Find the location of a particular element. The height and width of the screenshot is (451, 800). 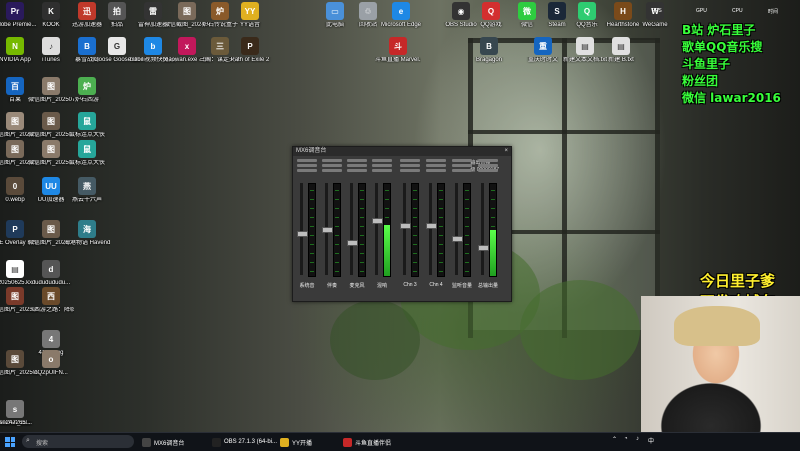

desktop-icon-label: 重庆时时文 is located at coordinates (542, 60).